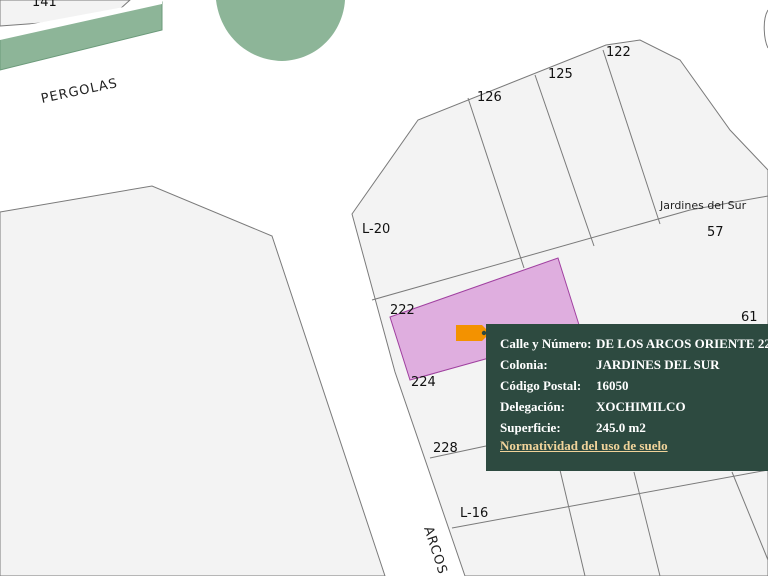 Image resolution: width=768 pixels, height=576 pixels. What do you see at coordinates (524, 364) in the screenshot?
I see `info-key: Colonia:` at bounding box center [524, 364].